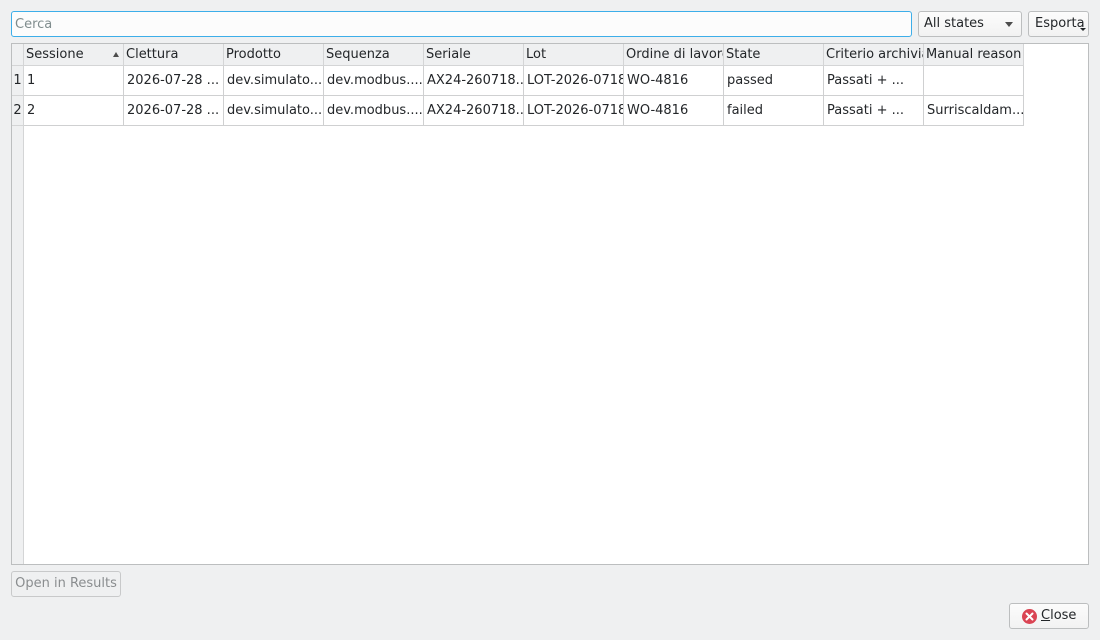 The width and height of the screenshot is (1100, 640). I want to click on column-header-manual_reason: Manual reason, so click(974, 55).